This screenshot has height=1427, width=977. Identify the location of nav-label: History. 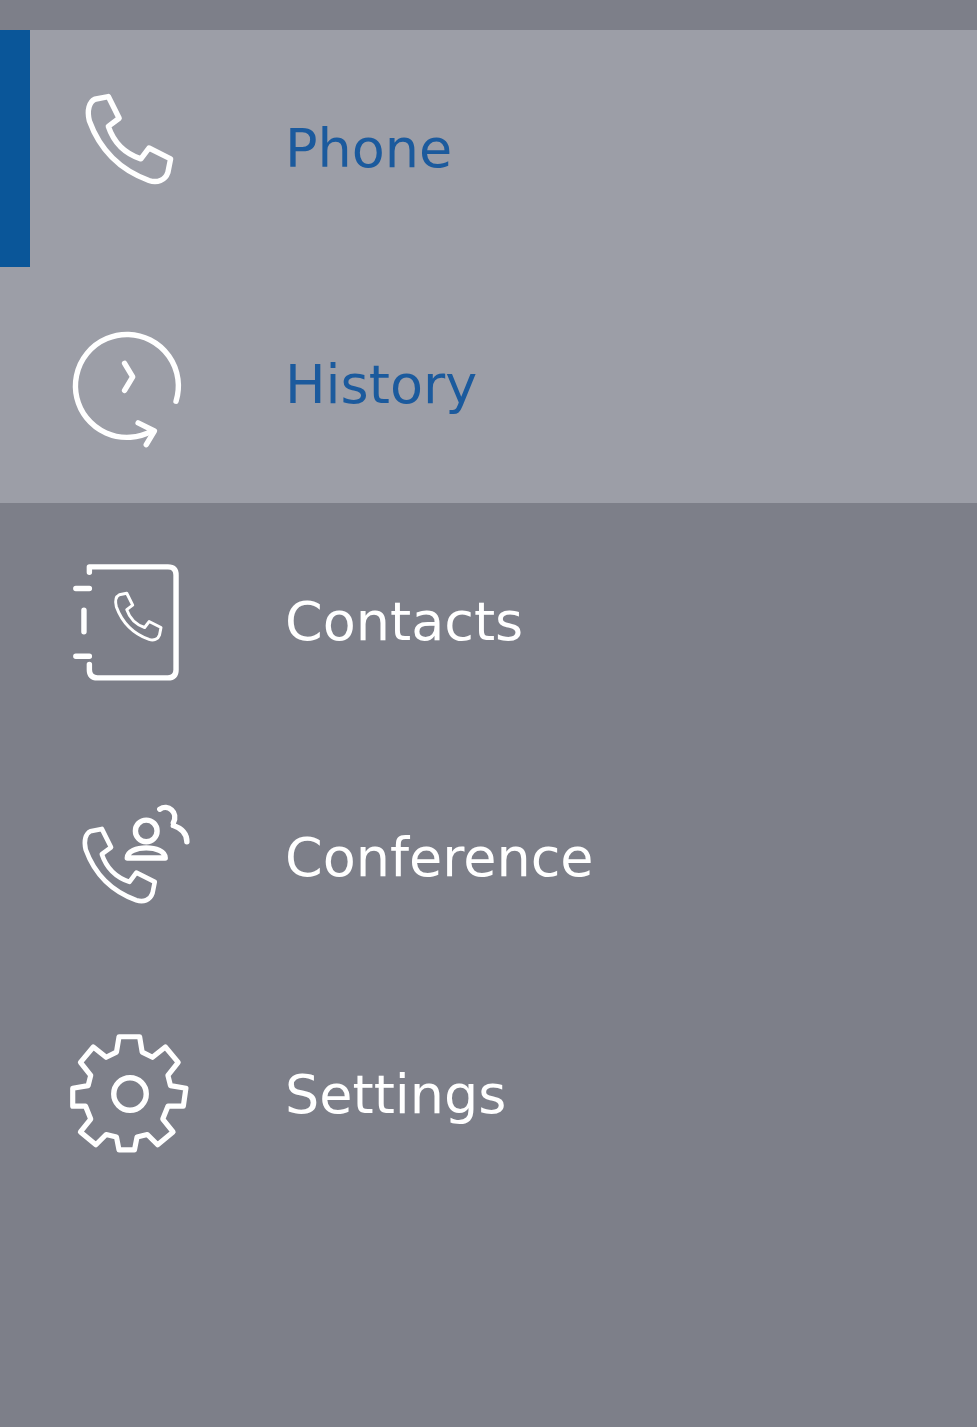
(381, 385).